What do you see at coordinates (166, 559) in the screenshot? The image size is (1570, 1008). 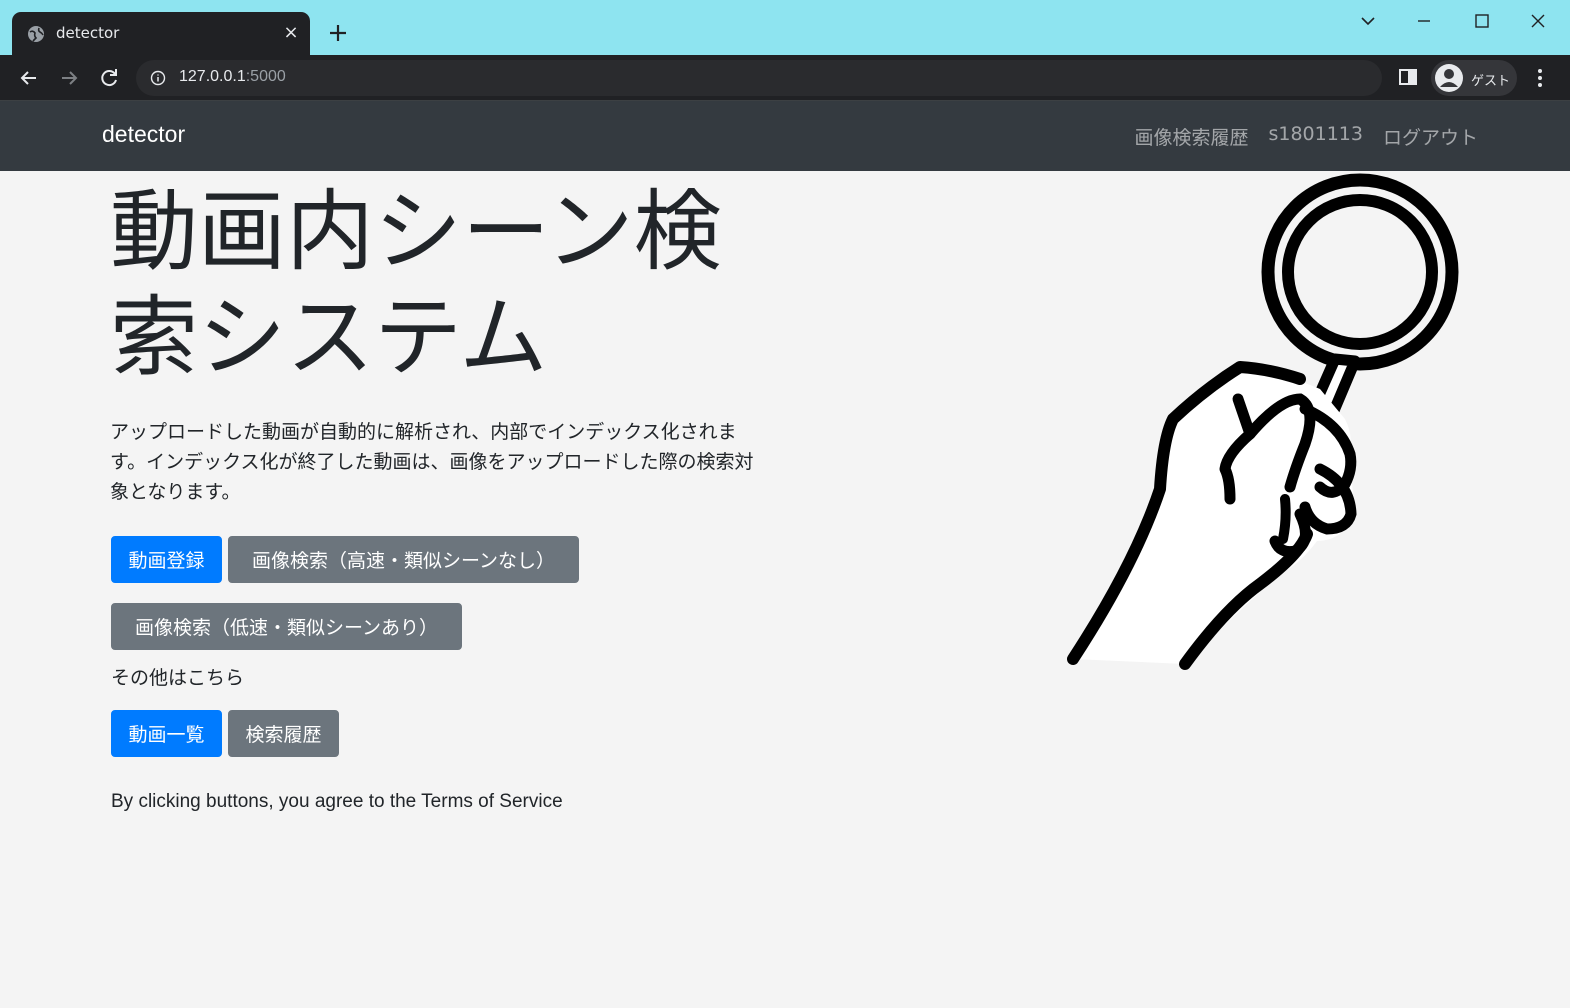 I see `video-register-button: 動画登録` at bounding box center [166, 559].